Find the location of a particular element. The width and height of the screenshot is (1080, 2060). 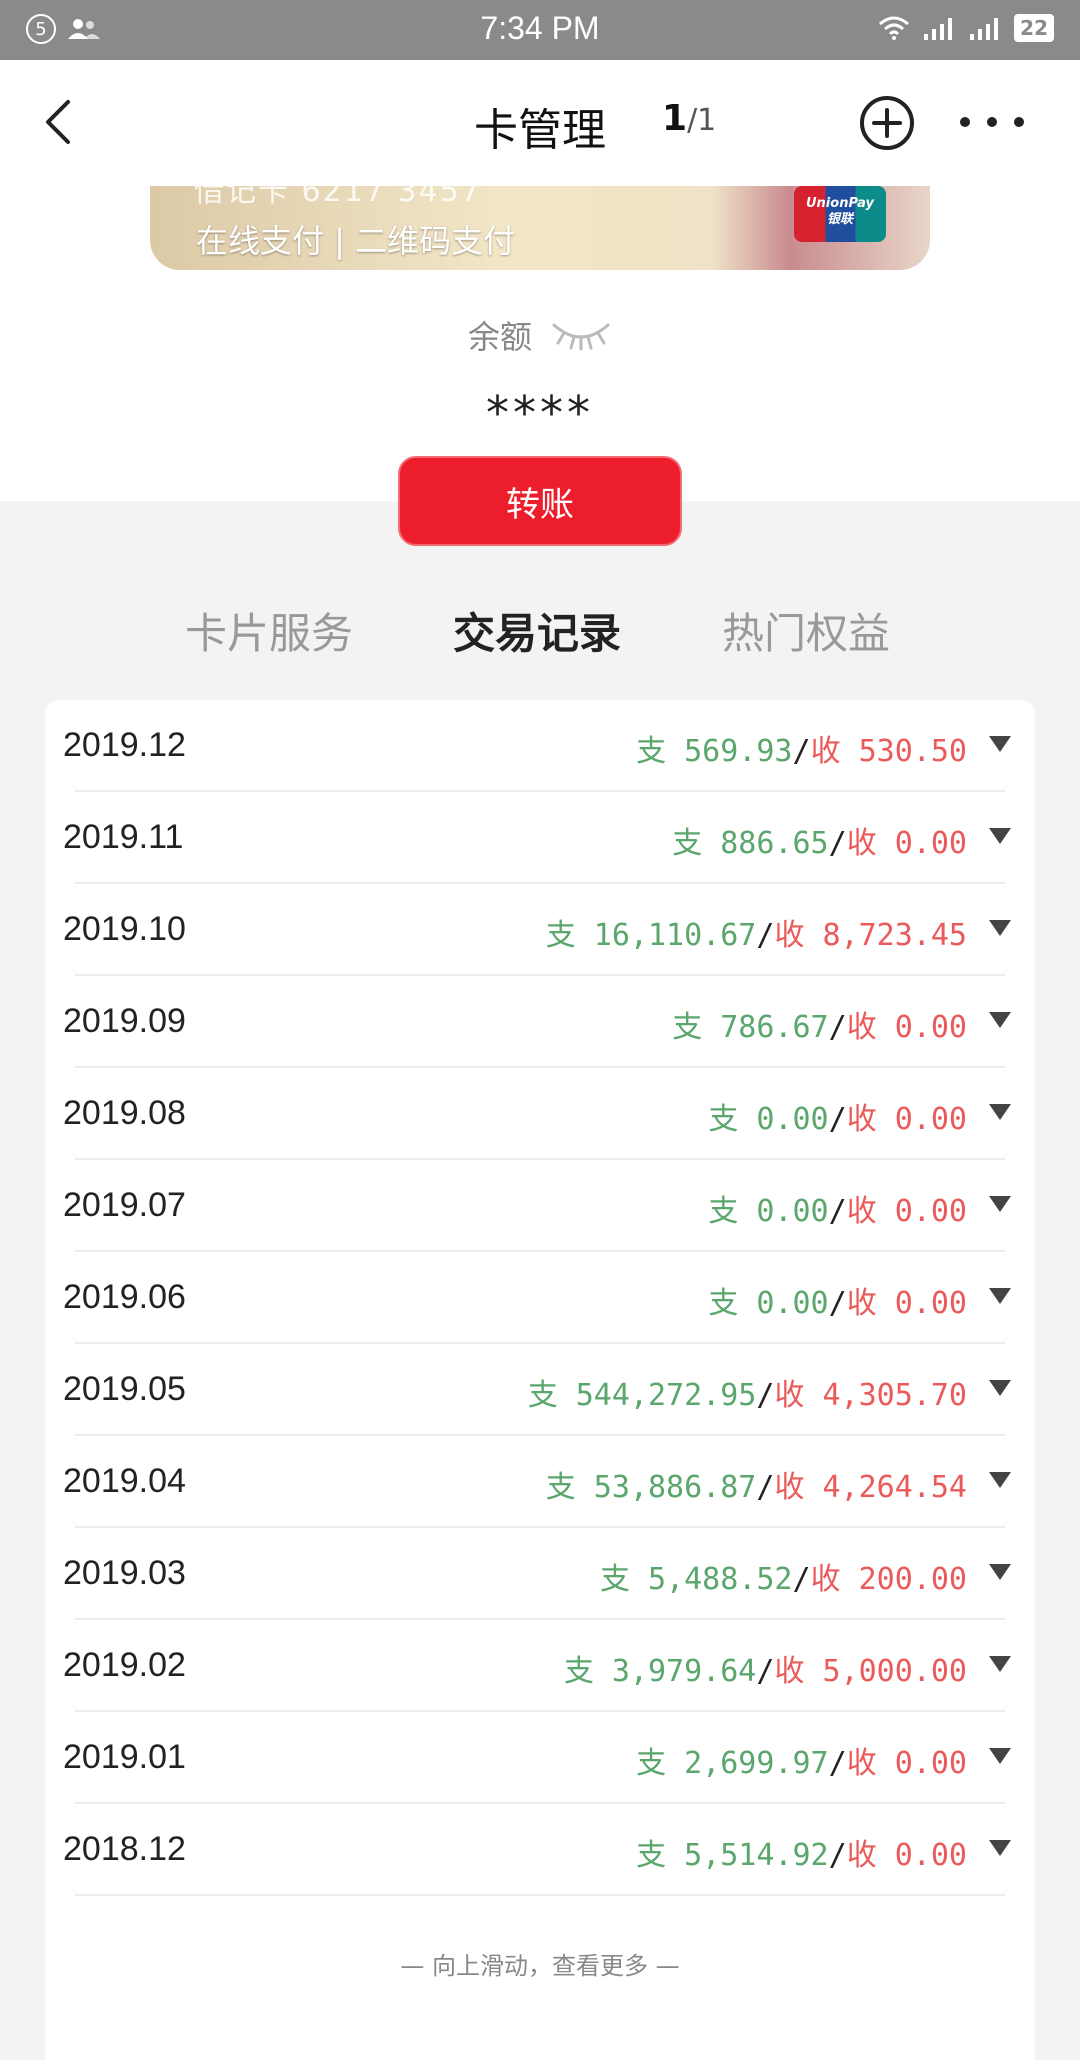

record-month: 2019.06 is located at coordinates (124, 1297).